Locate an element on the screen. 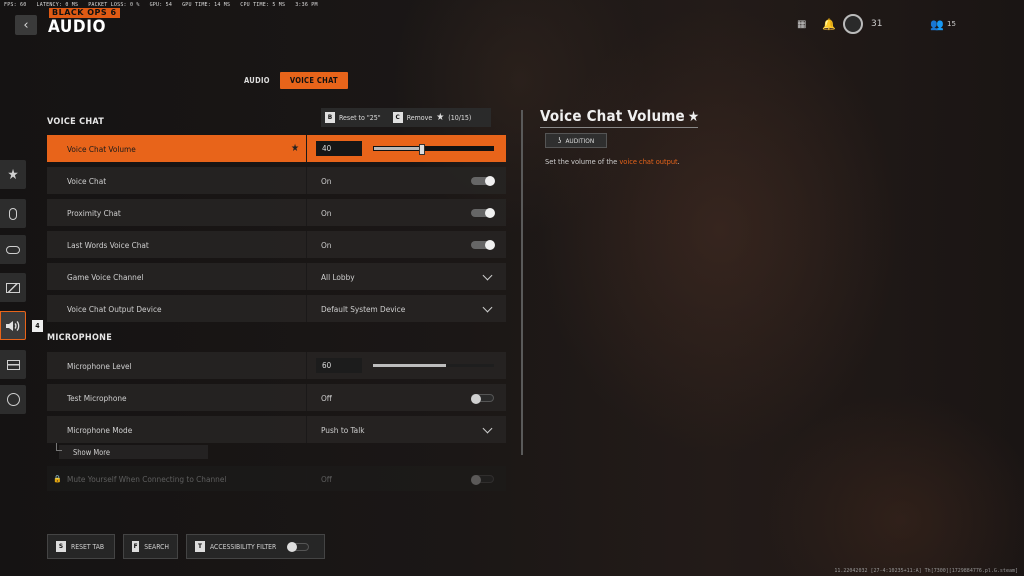 This screenshot has width=1024, height=576. favorite-star-icon: ★ is located at coordinates (295, 148).